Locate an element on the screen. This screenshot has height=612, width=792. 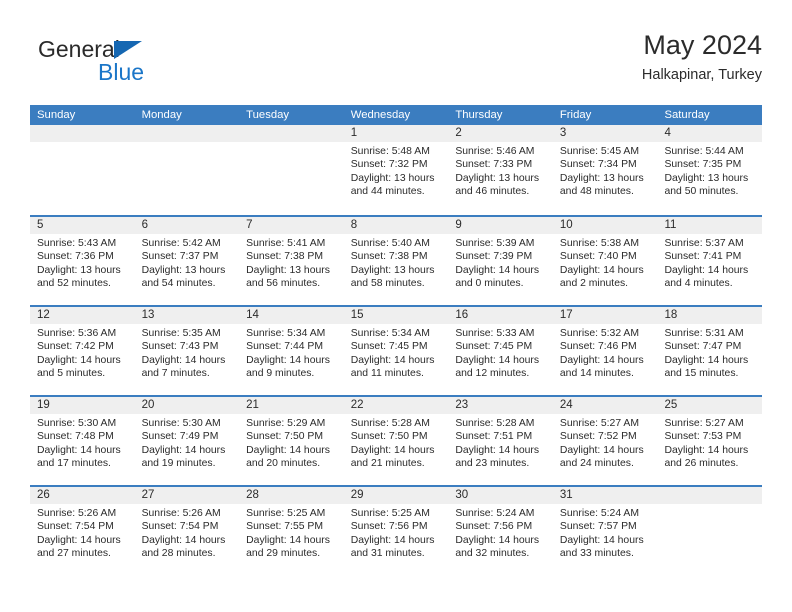
day-detail-line: Sunrise: 5:38 AM is located at coordinates (599, 243).